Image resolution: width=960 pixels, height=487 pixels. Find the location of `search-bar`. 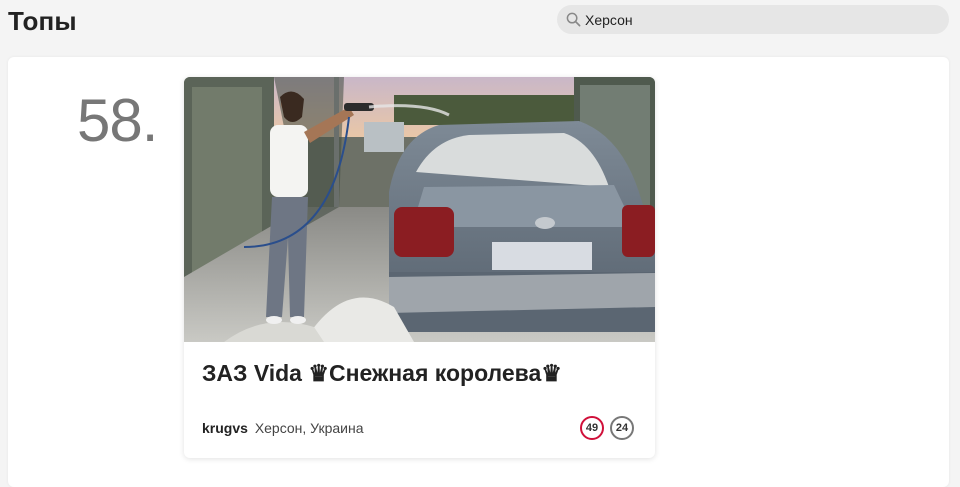

search-bar is located at coordinates (753, 19).